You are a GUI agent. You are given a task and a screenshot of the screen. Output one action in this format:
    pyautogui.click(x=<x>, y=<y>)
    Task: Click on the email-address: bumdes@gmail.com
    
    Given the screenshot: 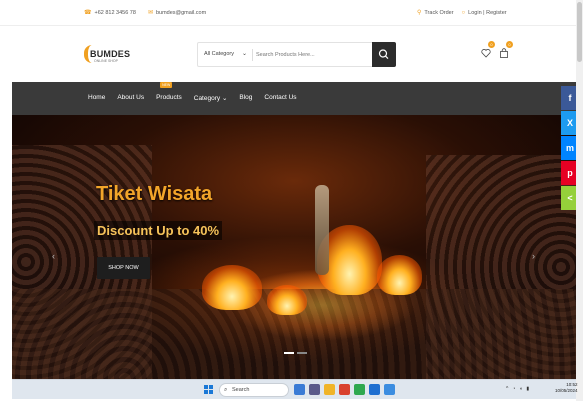 What is the action you would take?
    pyautogui.click(x=181, y=12)
    